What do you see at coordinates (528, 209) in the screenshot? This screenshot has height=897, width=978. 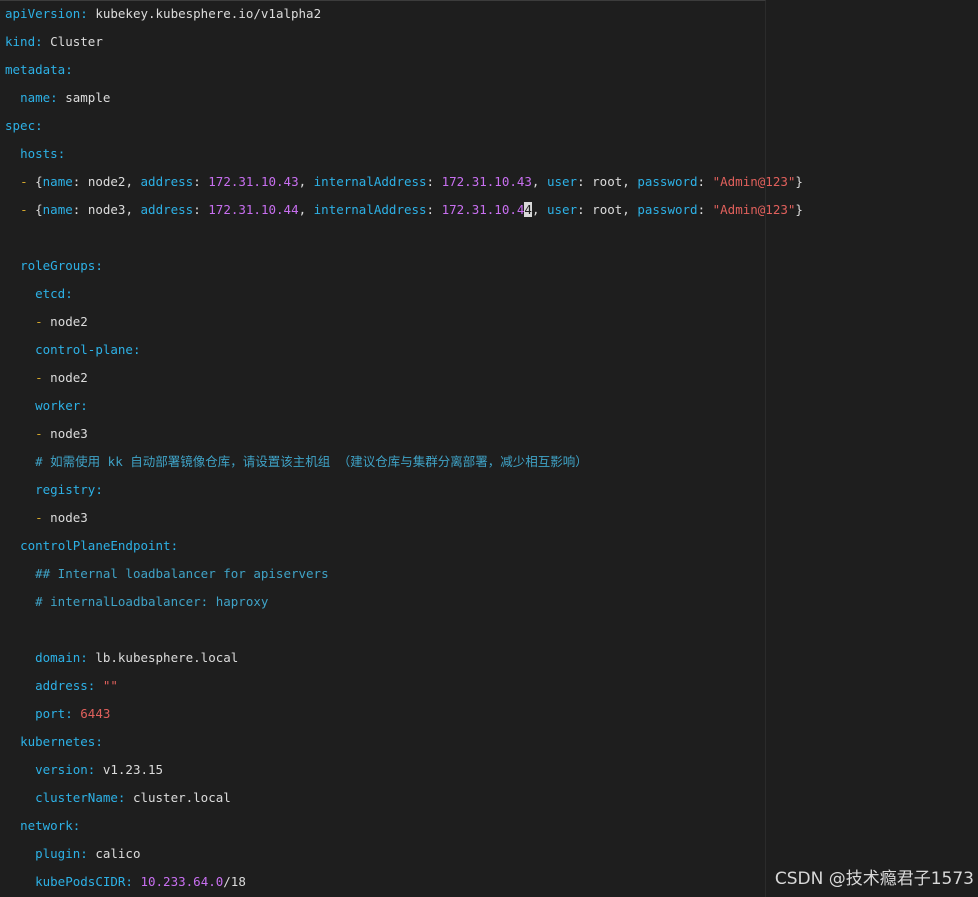 I see `text-cursor: 4` at bounding box center [528, 209].